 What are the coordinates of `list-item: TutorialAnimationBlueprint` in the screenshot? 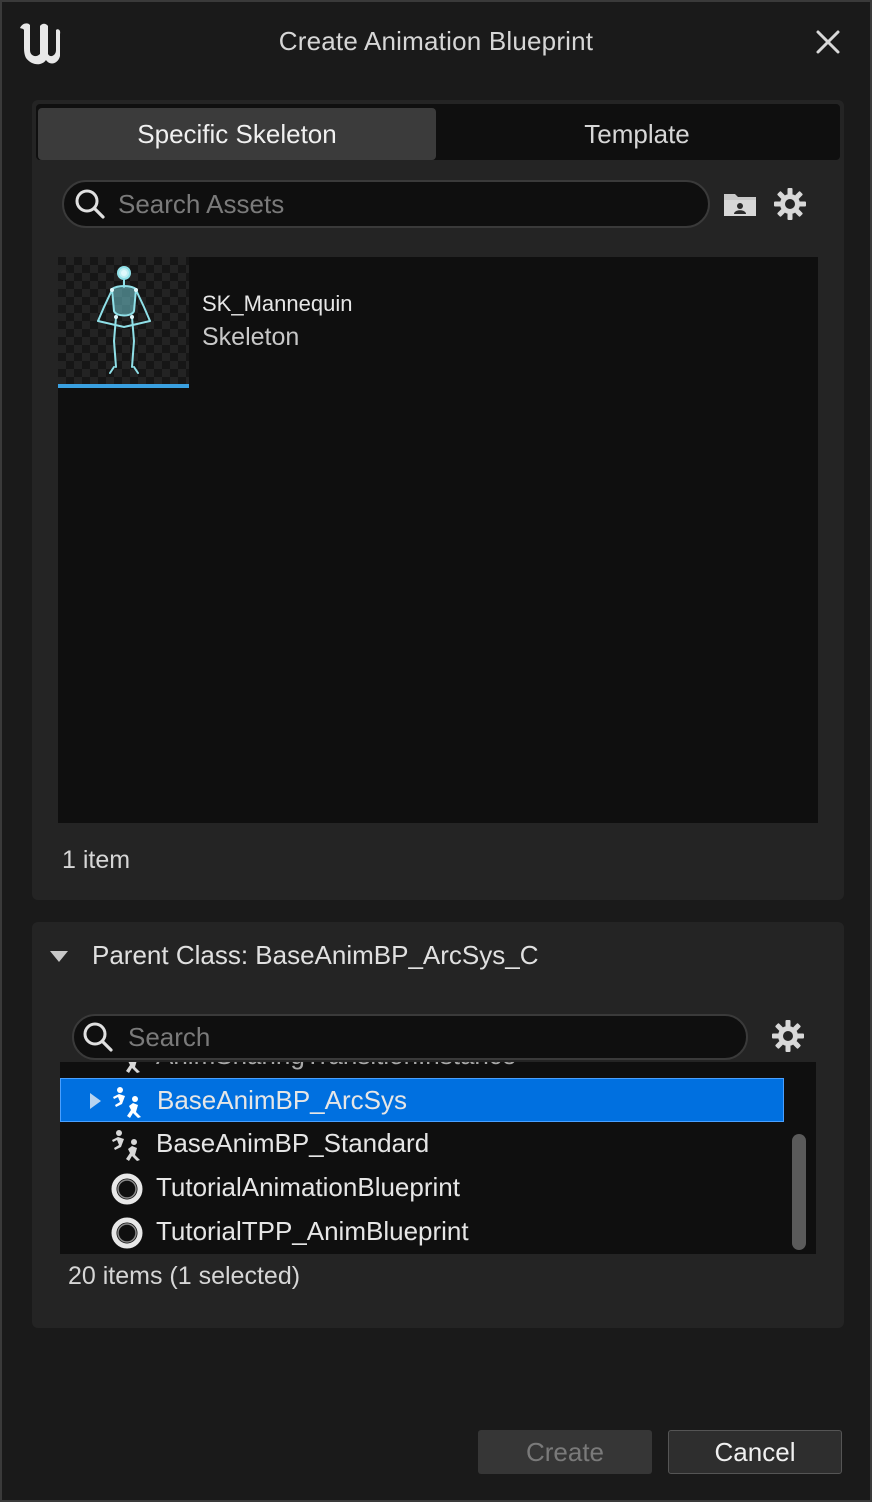 It's located at (422, 1188).